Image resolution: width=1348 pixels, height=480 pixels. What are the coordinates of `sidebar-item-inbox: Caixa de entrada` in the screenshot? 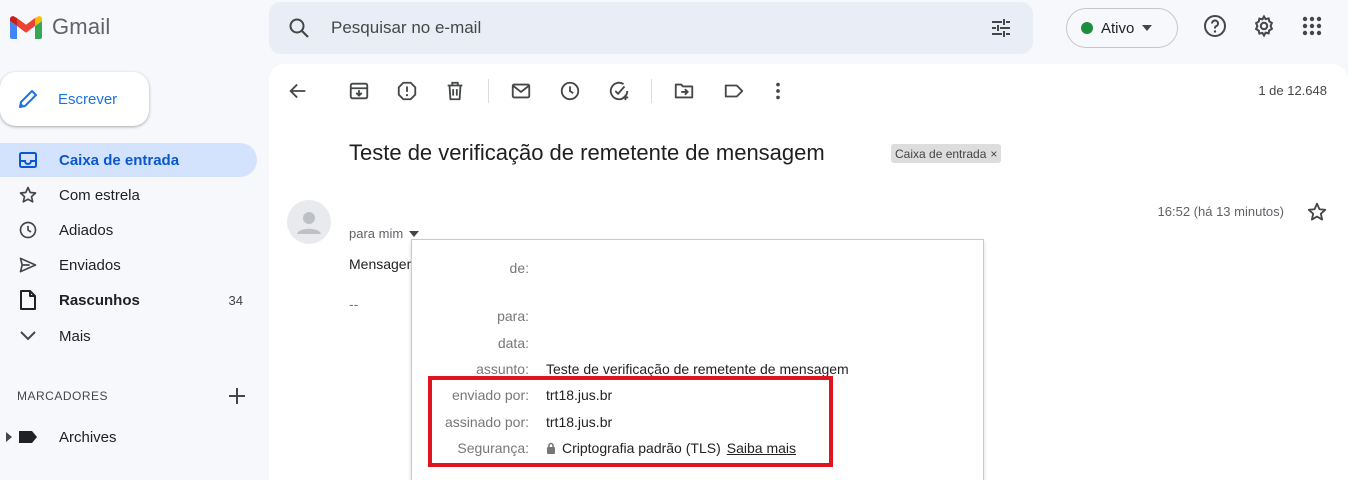 It's located at (128, 160).